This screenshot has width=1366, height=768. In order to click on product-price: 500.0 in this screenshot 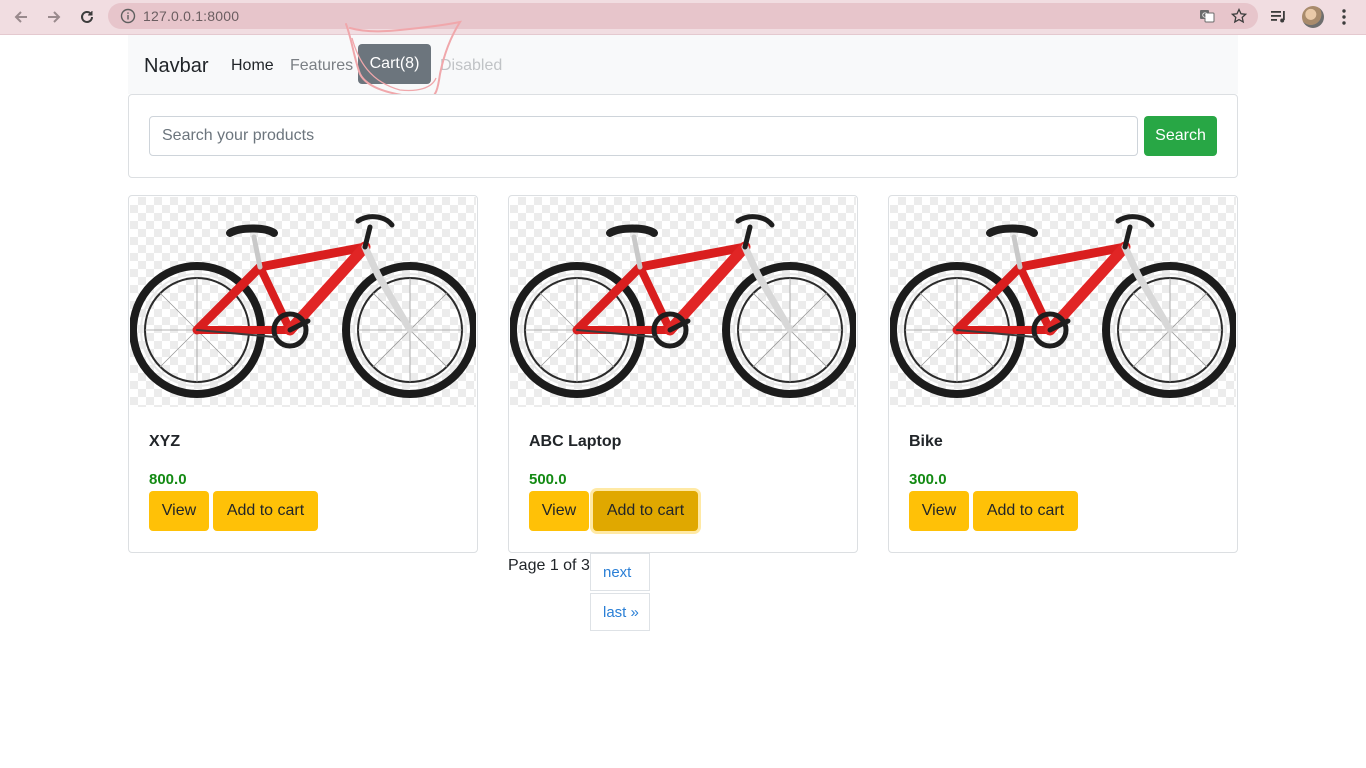, I will do `click(548, 479)`.